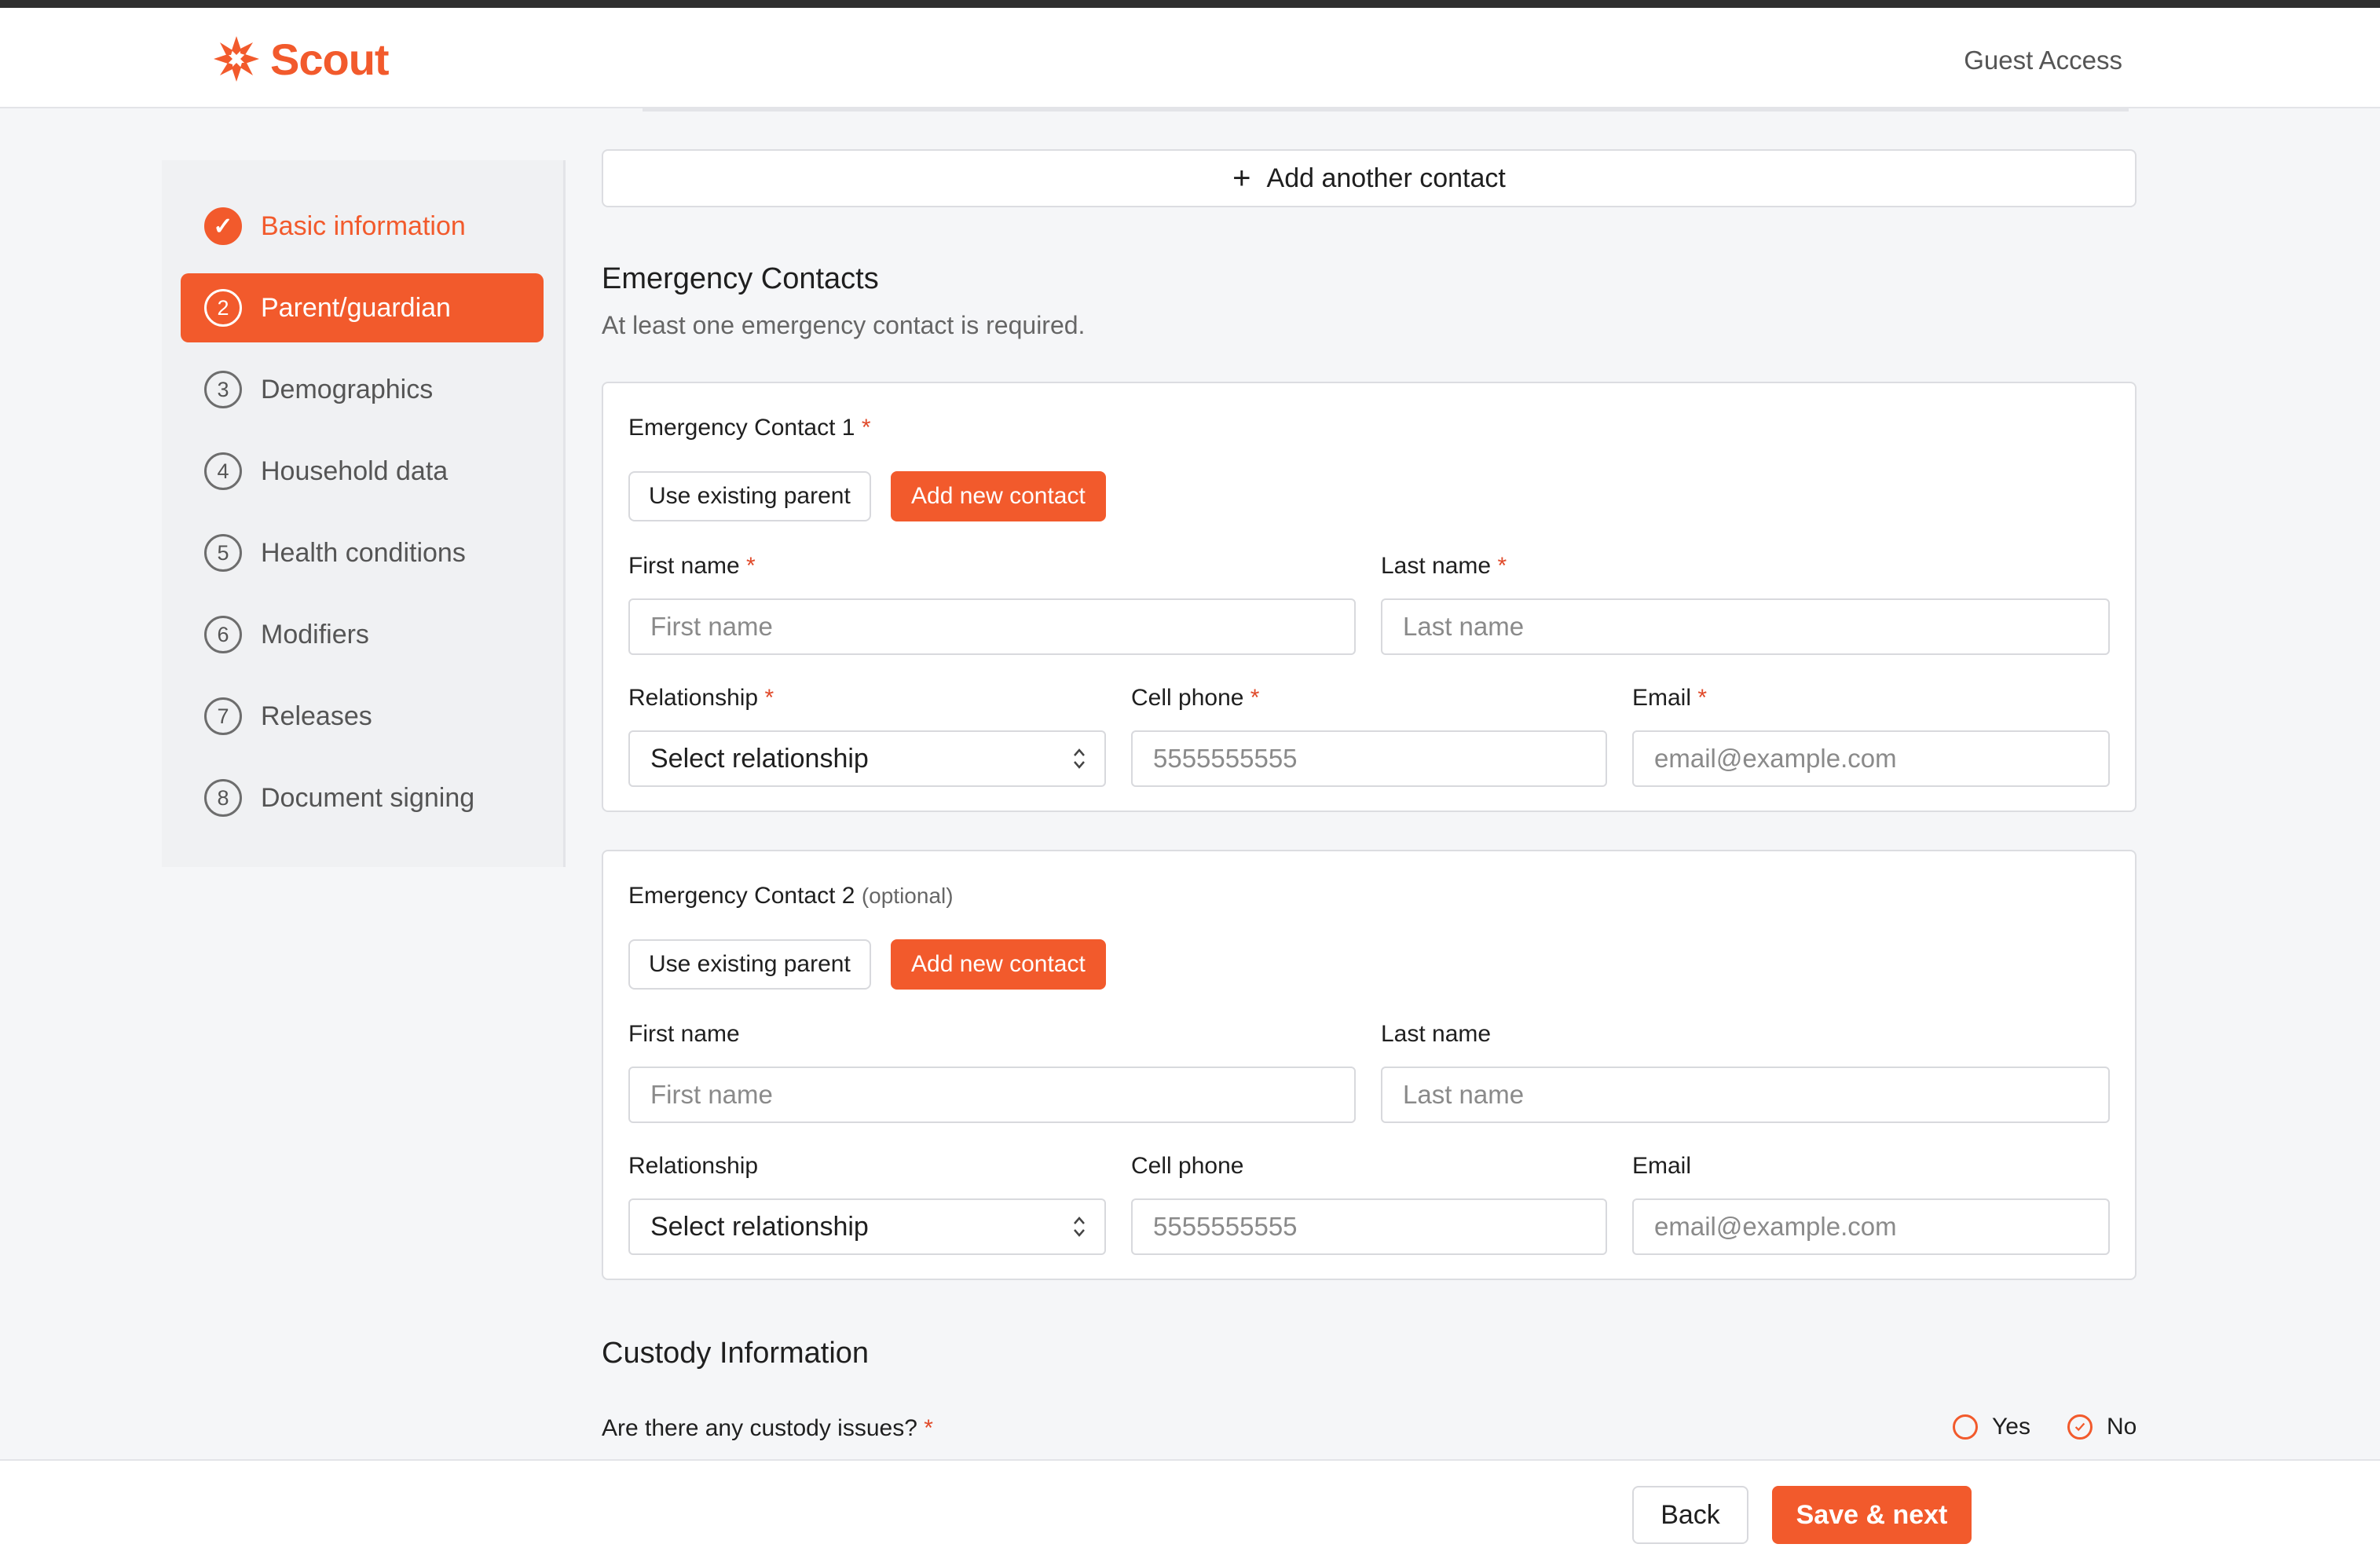 Image resolution: width=2380 pixels, height=1566 pixels. Describe the element at coordinates (223, 308) in the screenshot. I see `step-number: 2` at that location.